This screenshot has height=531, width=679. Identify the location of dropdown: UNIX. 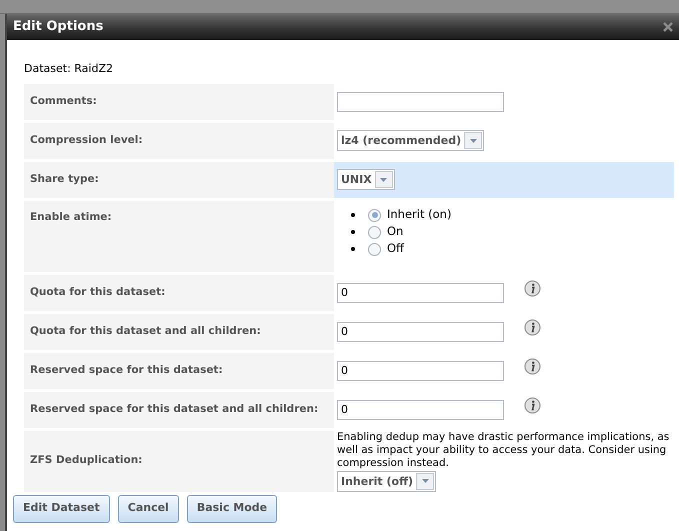
(366, 179).